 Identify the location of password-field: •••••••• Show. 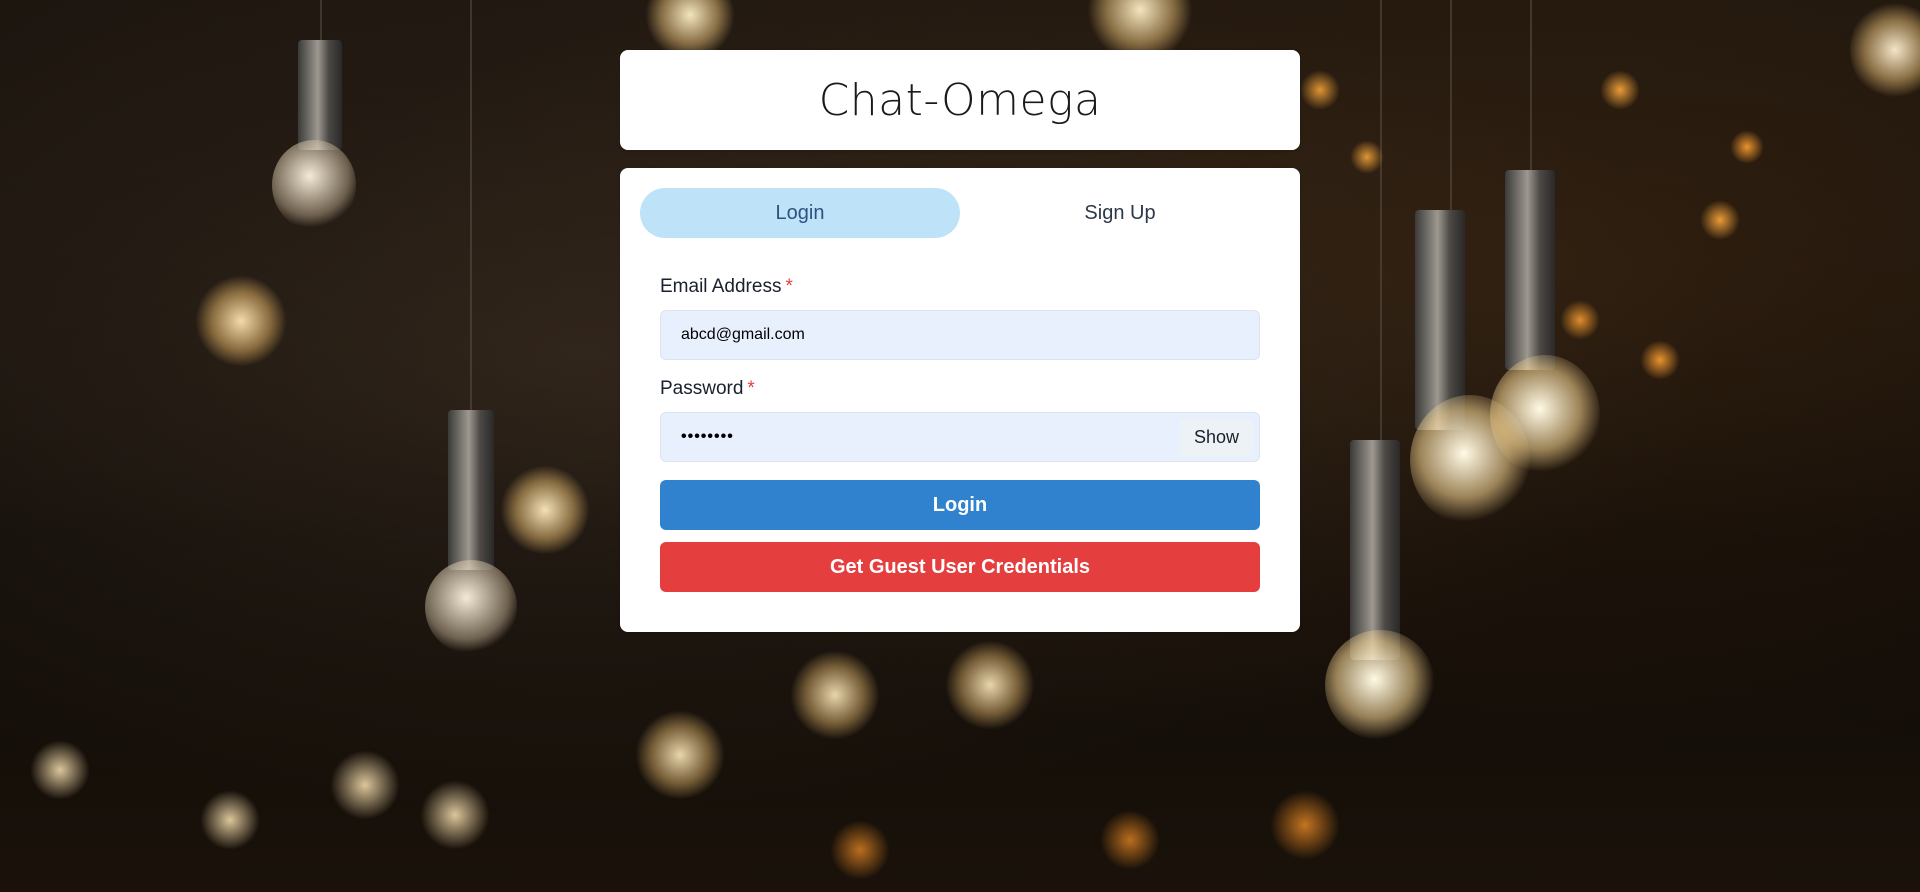
(960, 437).